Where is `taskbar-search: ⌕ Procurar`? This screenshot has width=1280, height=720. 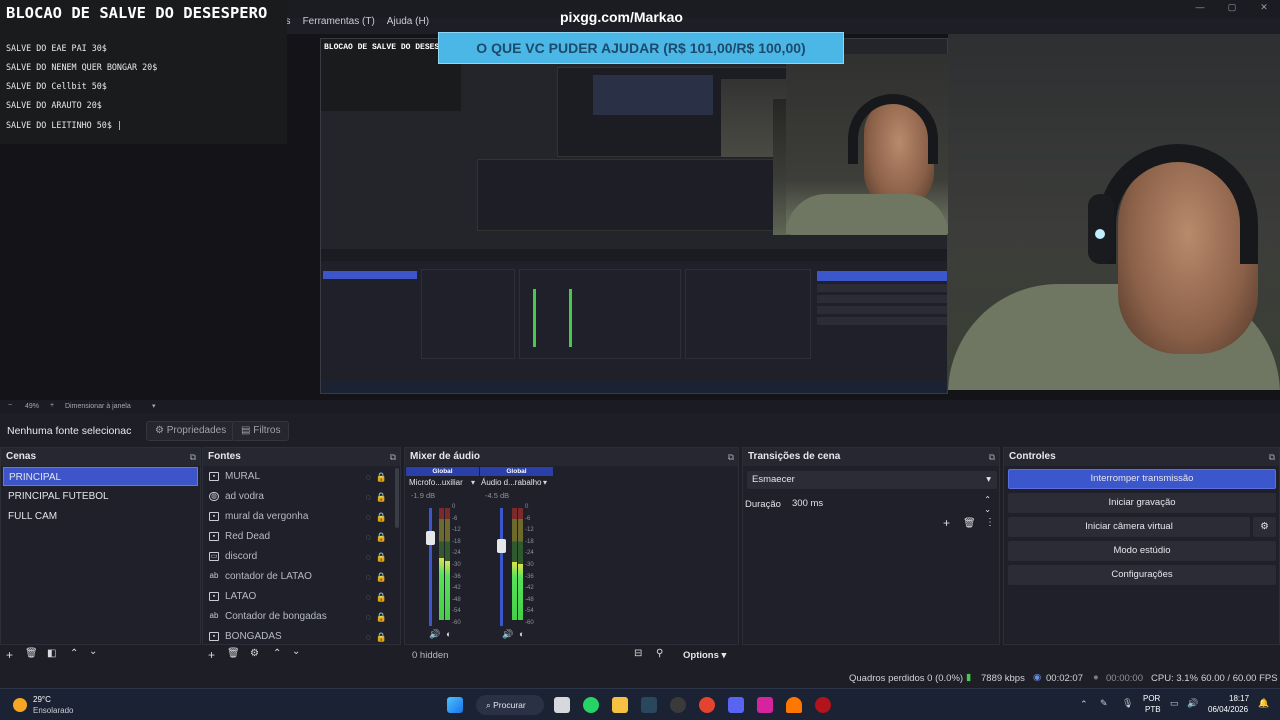 taskbar-search: ⌕ Procurar is located at coordinates (510, 705).